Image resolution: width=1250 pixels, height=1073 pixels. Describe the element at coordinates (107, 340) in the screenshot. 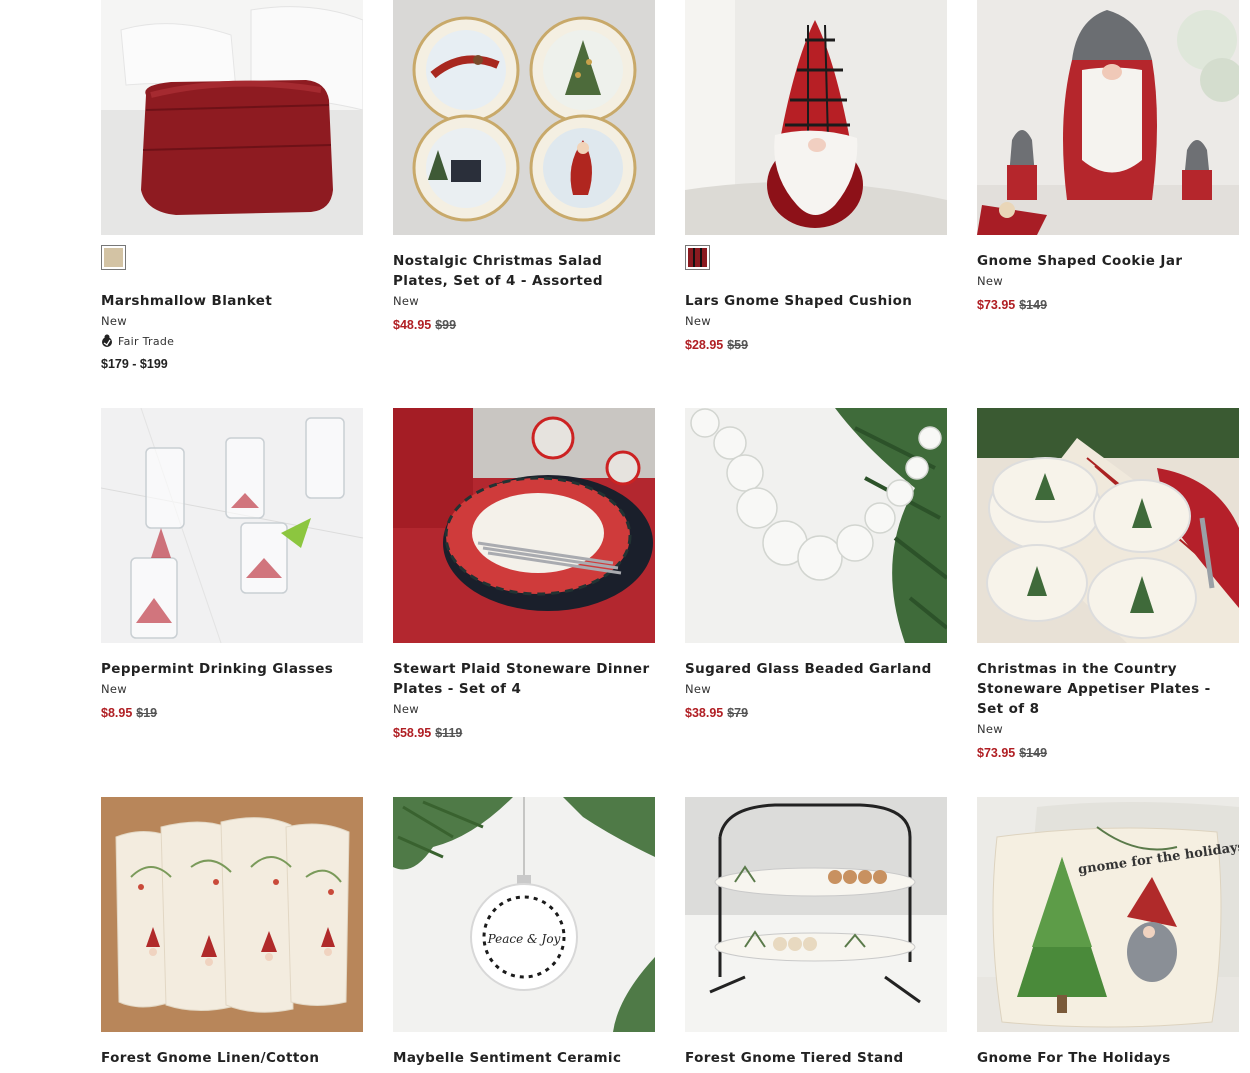

I see `fair-trade-icon` at that location.